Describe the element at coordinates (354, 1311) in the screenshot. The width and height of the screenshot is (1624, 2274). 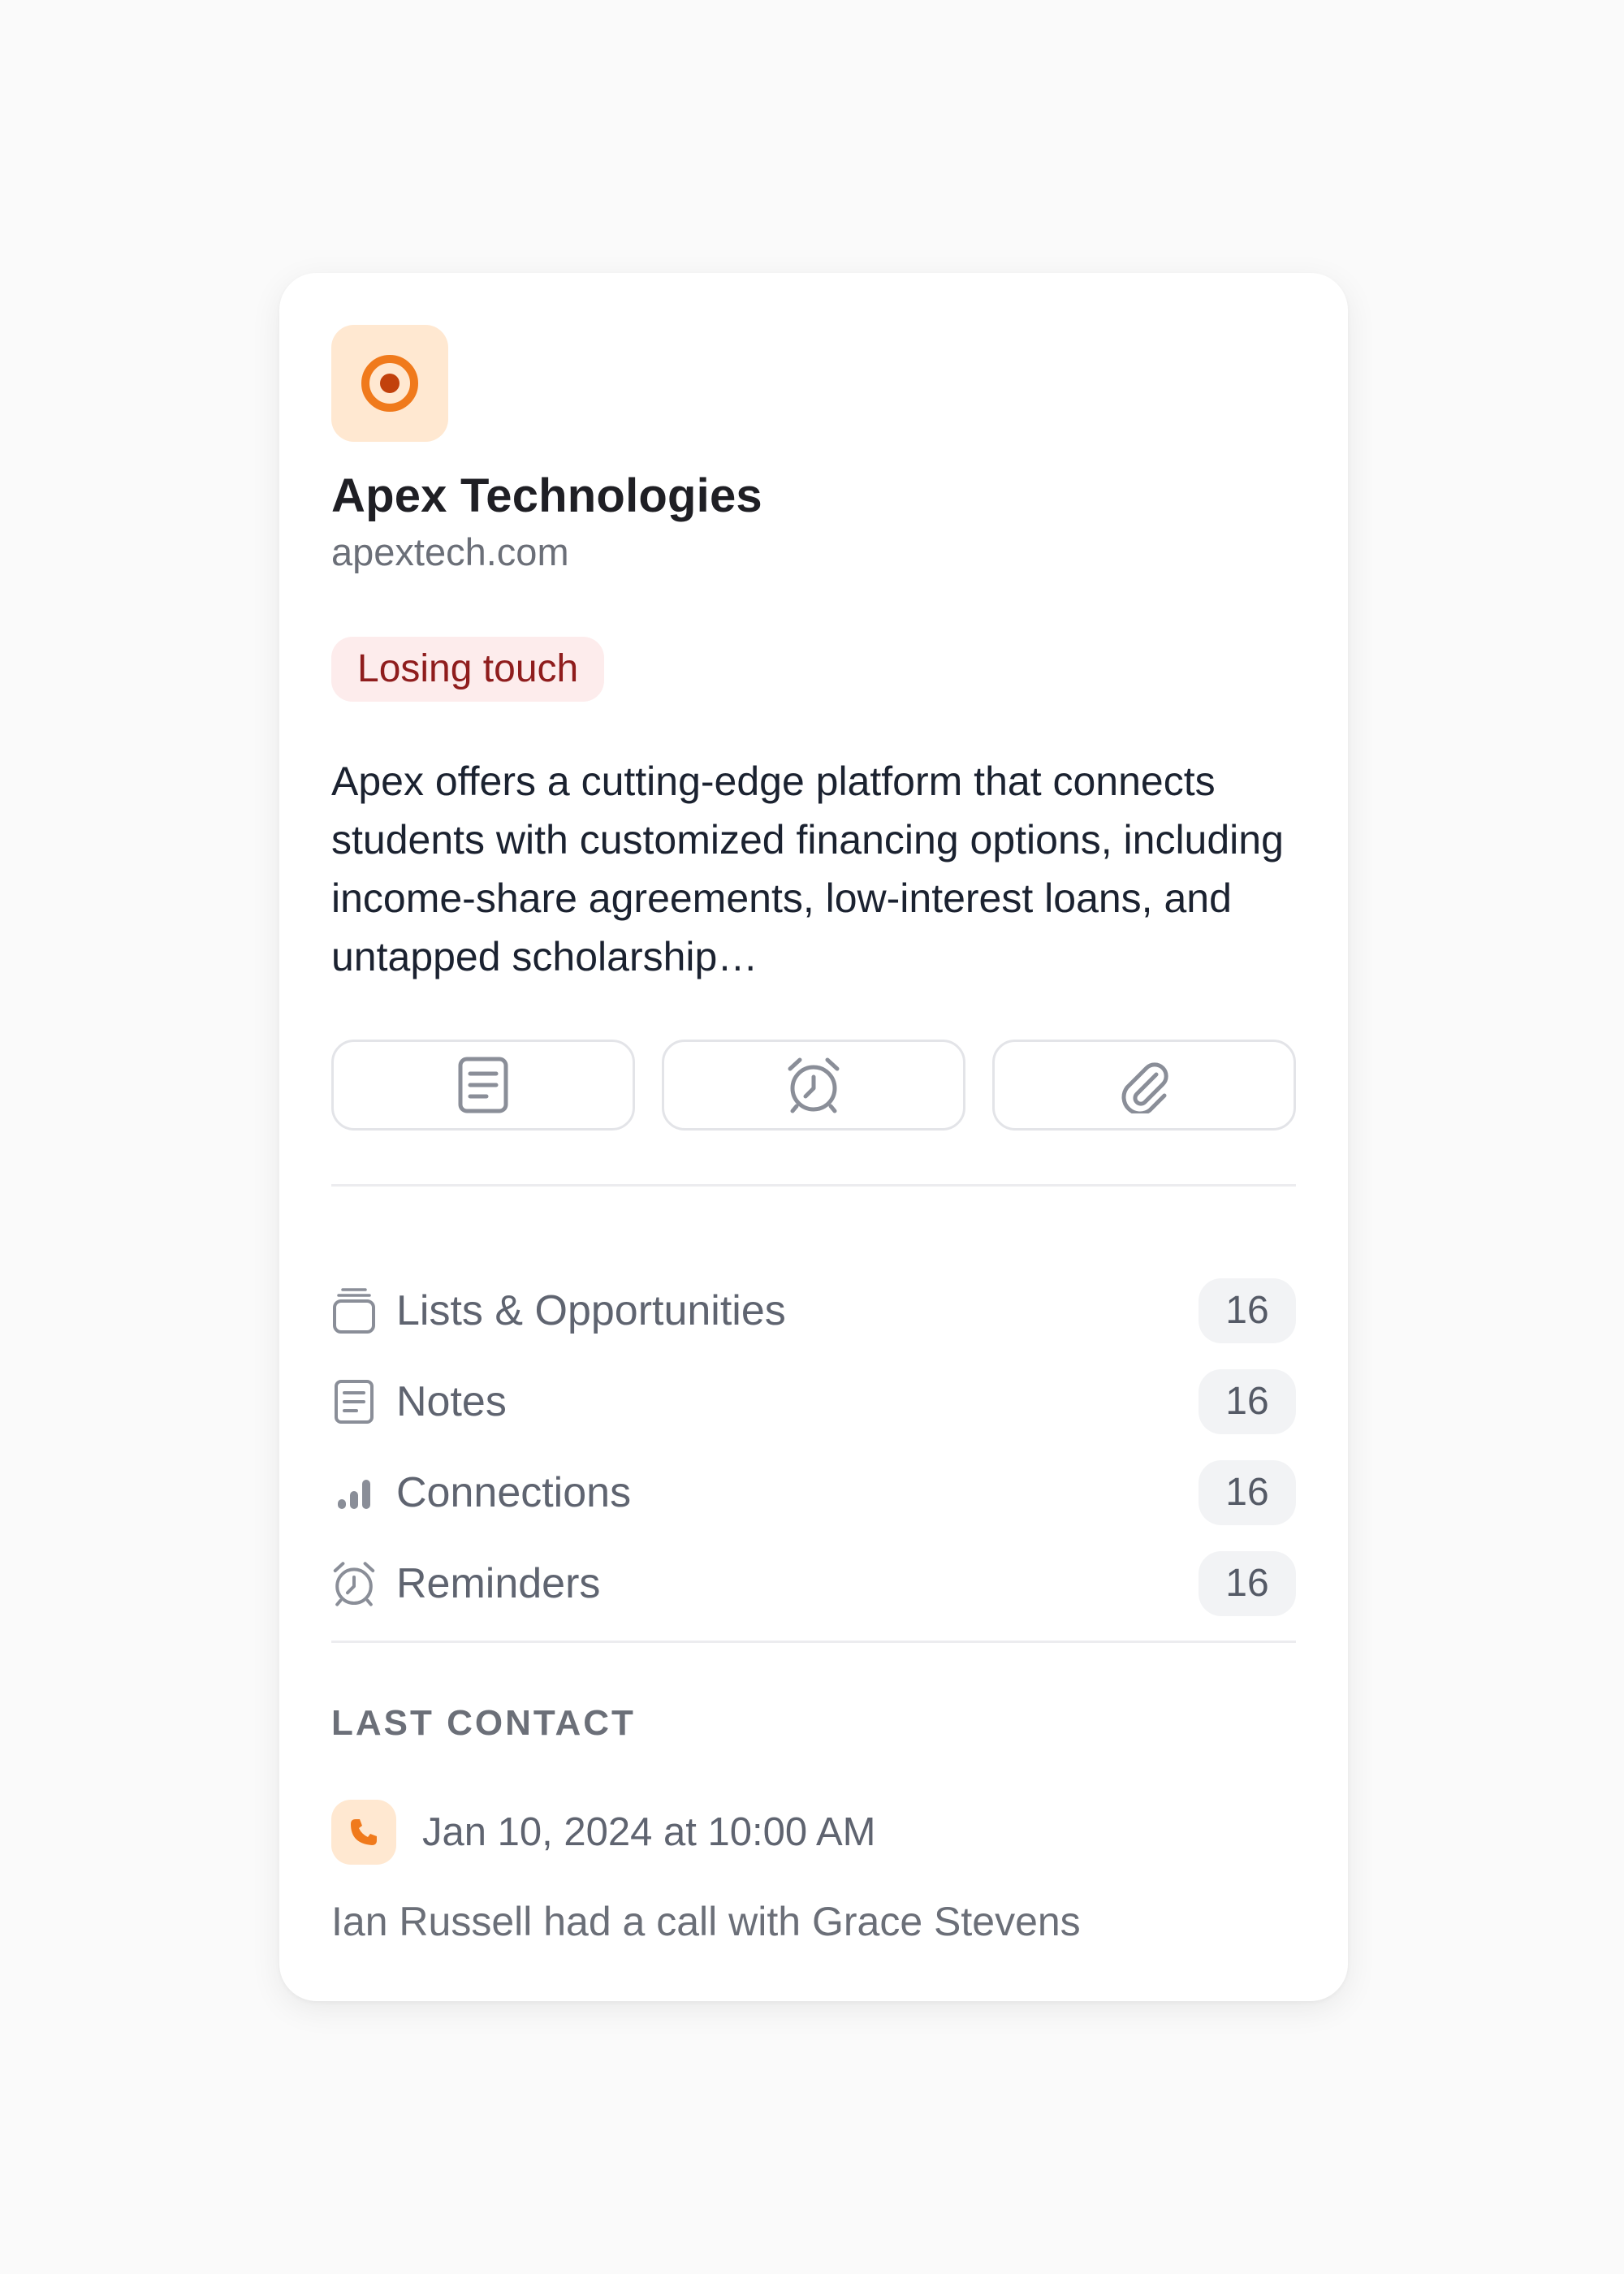
I see `stack-icon` at that location.